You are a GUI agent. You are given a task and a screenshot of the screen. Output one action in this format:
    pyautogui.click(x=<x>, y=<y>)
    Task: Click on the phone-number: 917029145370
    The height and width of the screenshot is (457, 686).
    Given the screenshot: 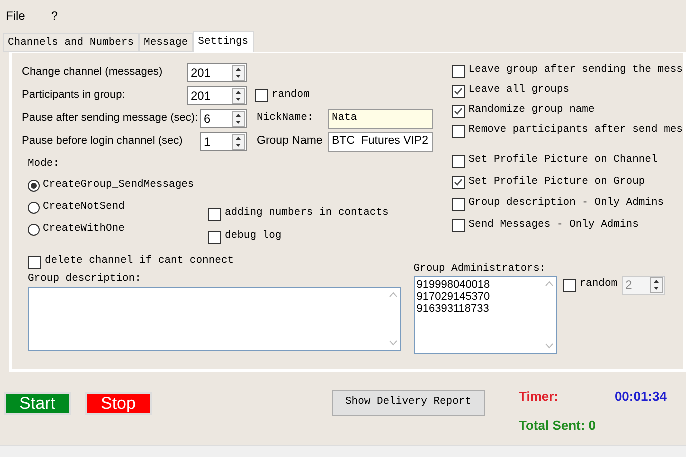 What is the action you would take?
    pyautogui.click(x=453, y=297)
    